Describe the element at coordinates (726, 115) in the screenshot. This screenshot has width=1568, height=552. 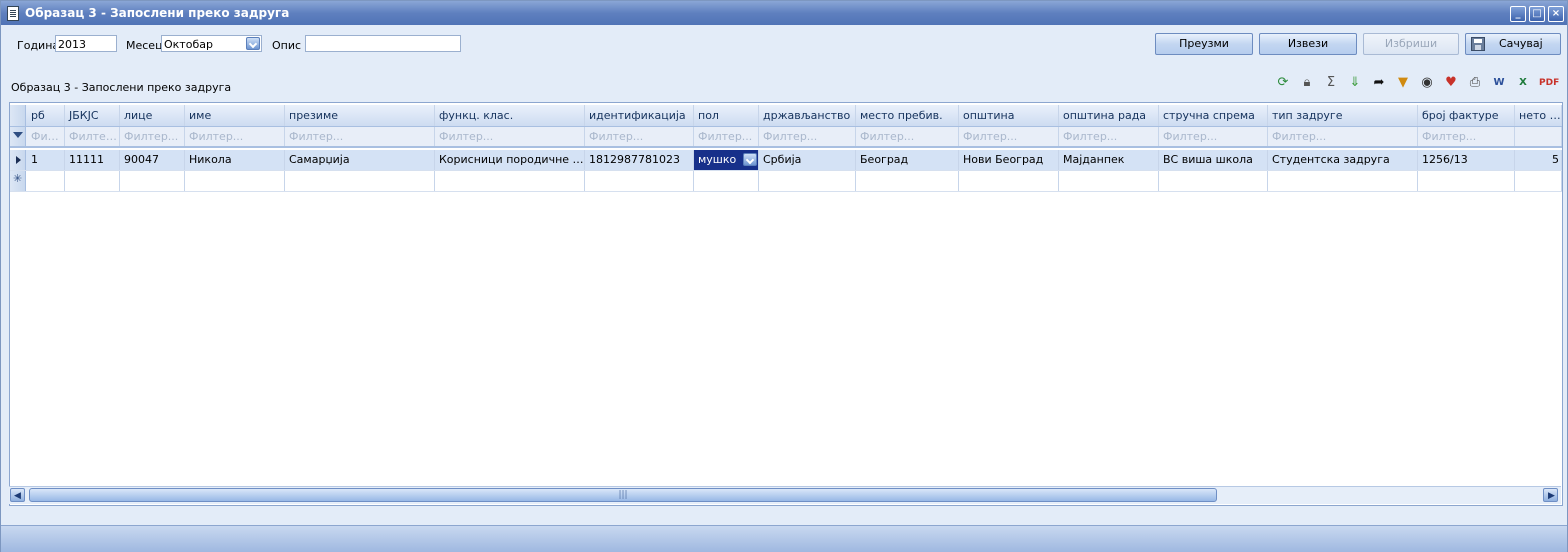
I see `column-header-pol: пол` at that location.